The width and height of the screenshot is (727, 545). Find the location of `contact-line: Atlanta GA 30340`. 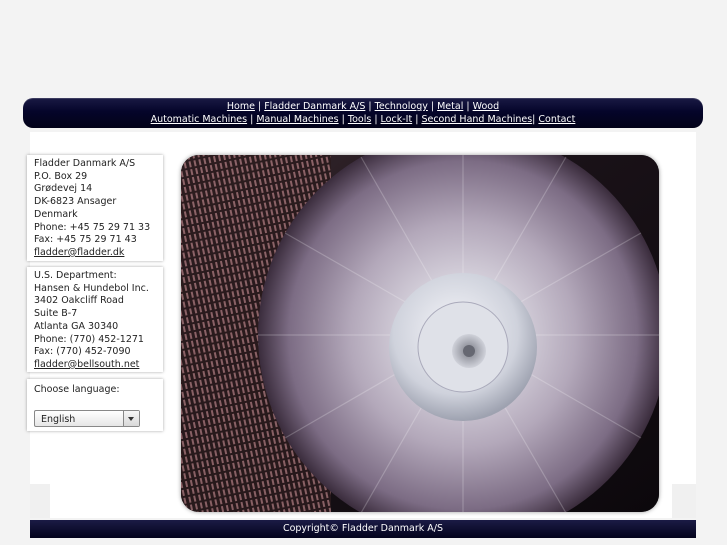

contact-line: Atlanta GA 30340 is located at coordinates (76, 326).